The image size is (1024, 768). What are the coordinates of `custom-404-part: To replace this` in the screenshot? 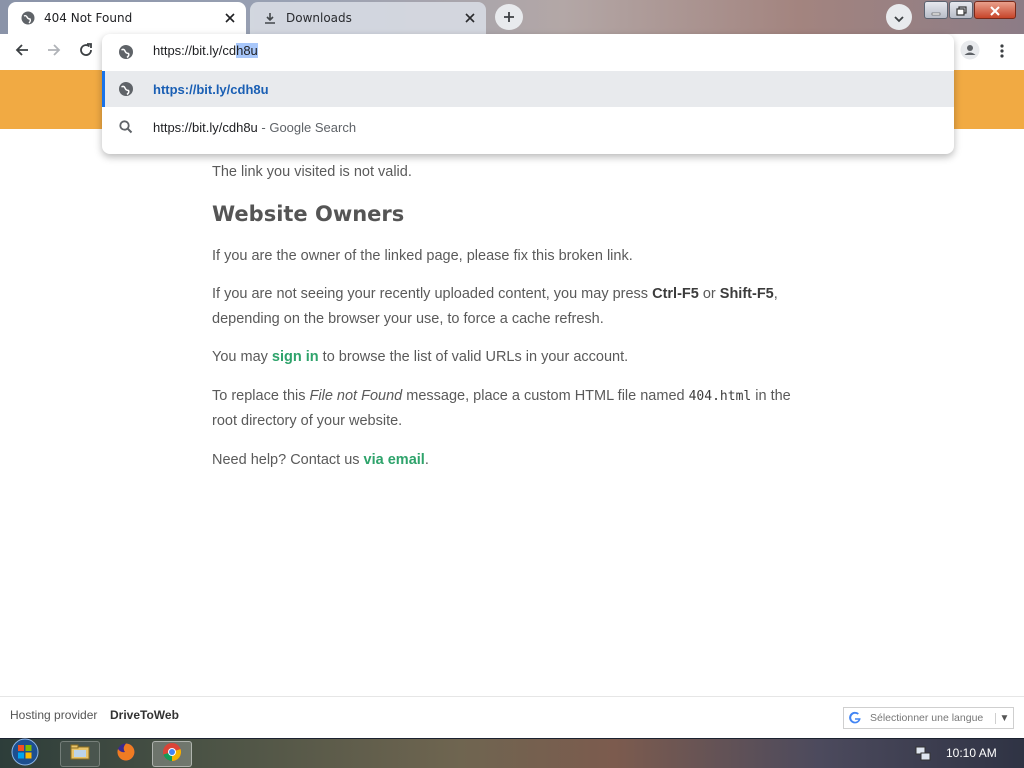 It's located at (261, 396).